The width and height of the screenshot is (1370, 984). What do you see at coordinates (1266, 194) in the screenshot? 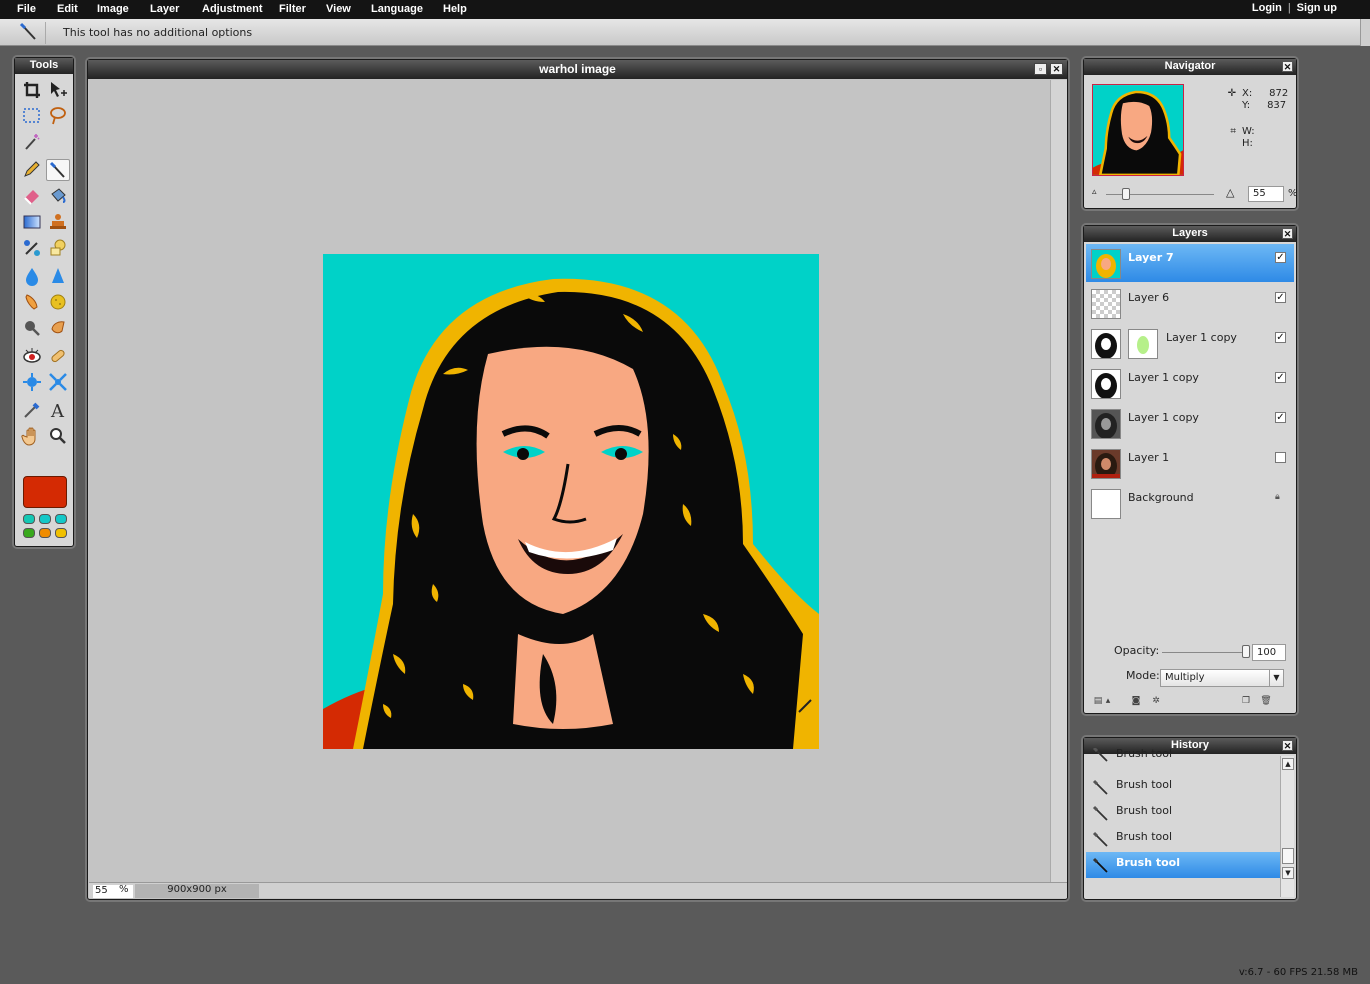
I see `navigator-zoom-input: 55` at bounding box center [1266, 194].